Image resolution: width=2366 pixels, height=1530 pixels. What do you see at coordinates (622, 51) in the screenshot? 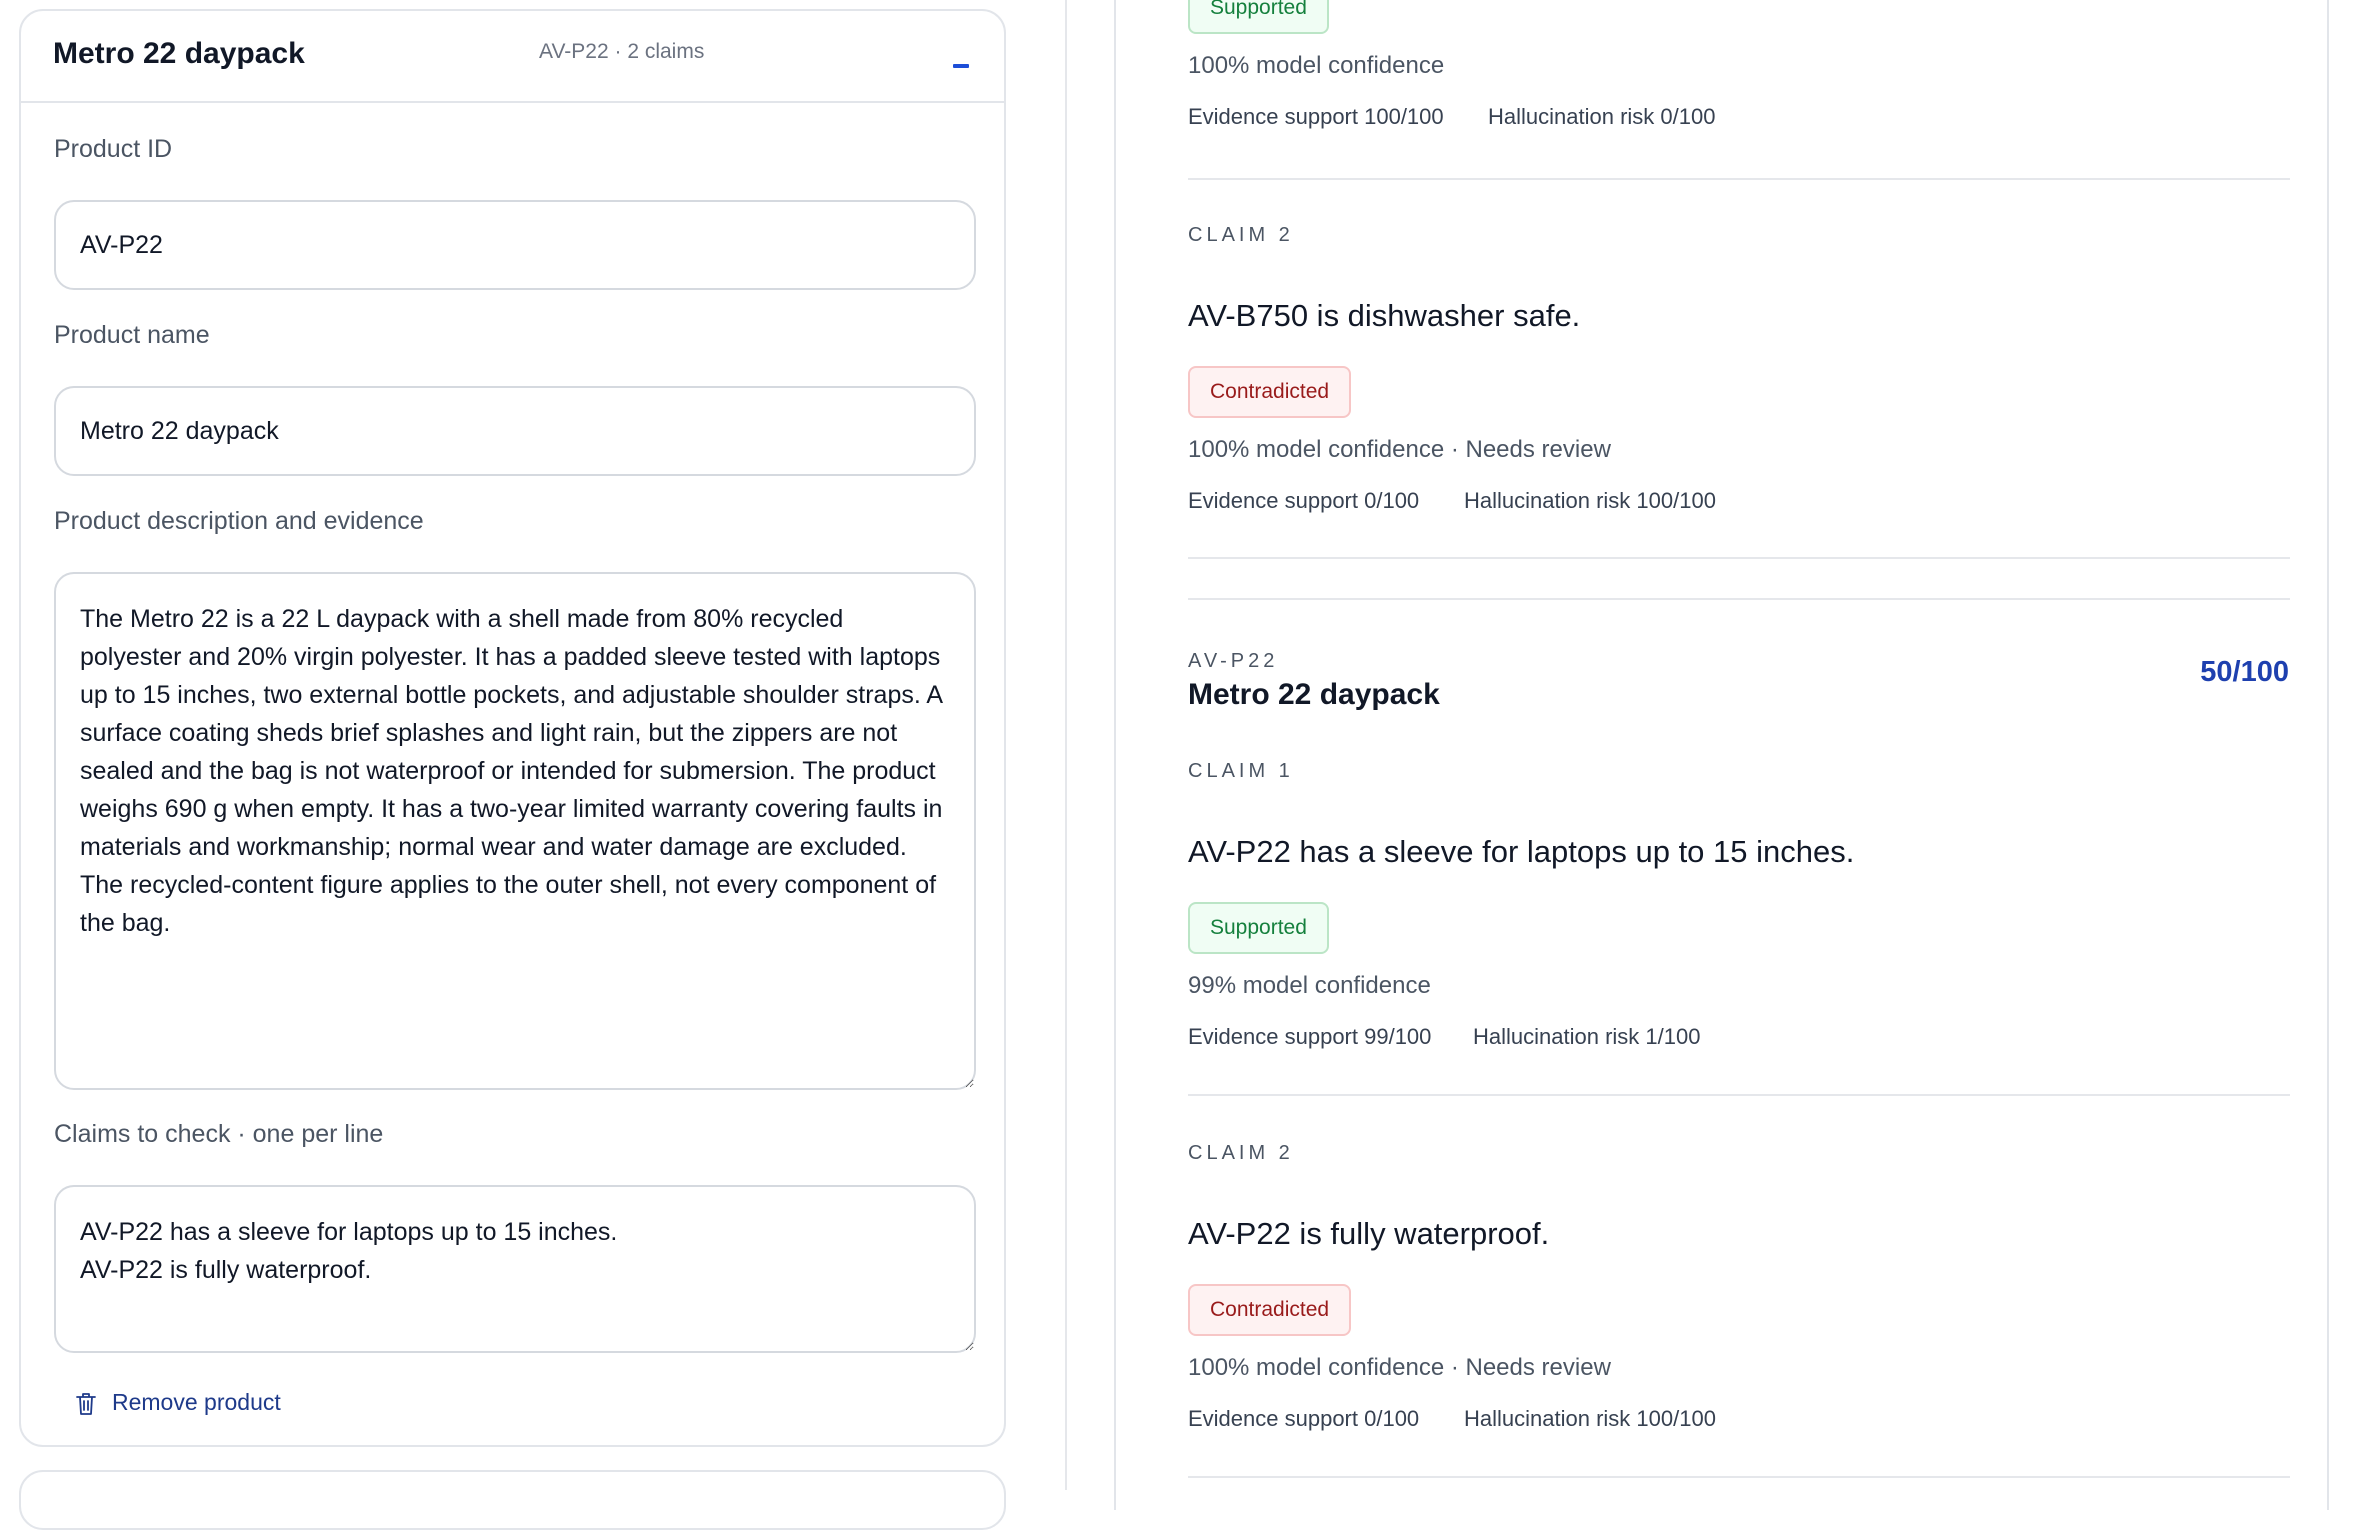
I see `product-card-meta: AV-P22 · 2 claims` at bounding box center [622, 51].